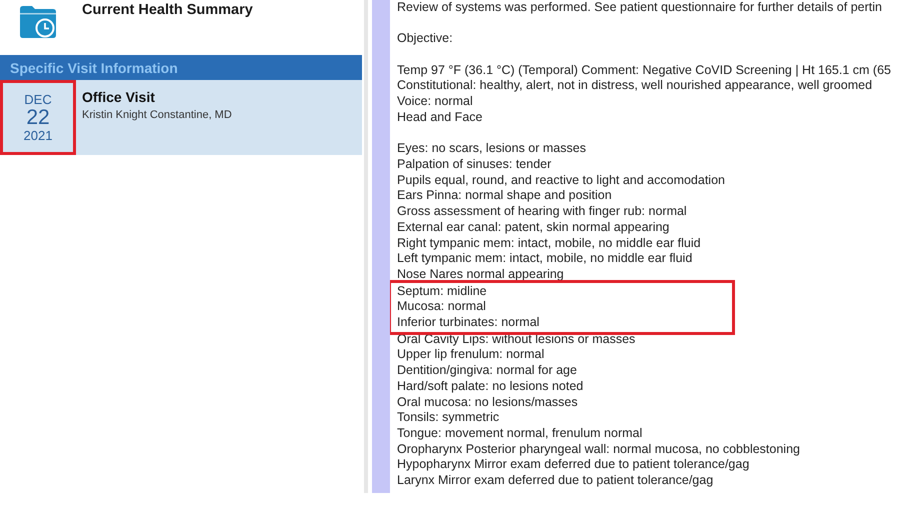  Describe the element at coordinates (442, 292) in the screenshot. I see `note-line: Septum: midline` at that location.